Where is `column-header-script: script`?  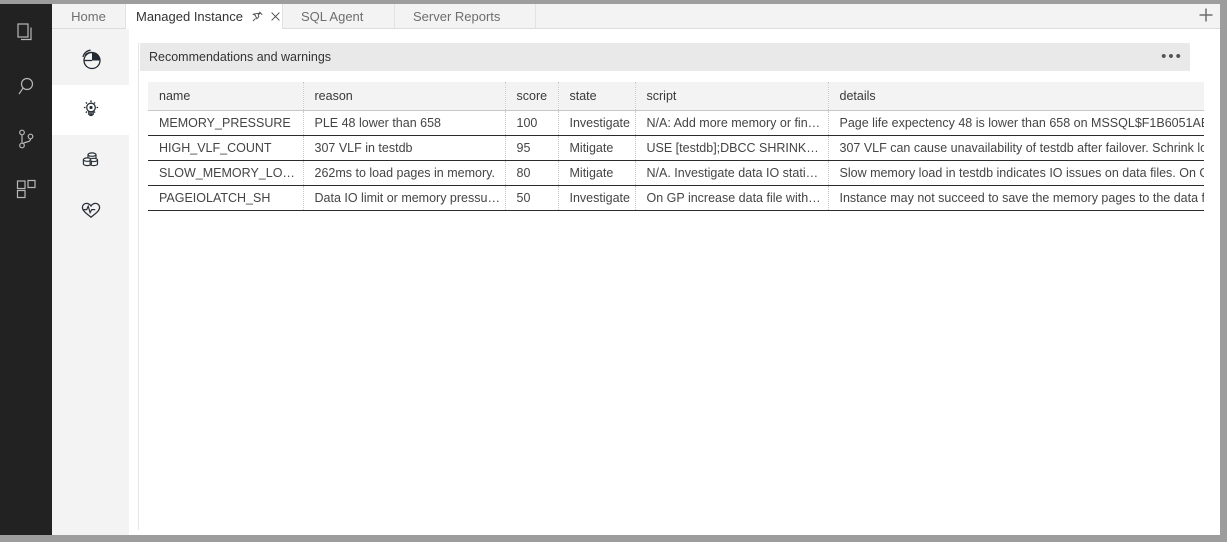 column-header-script: script is located at coordinates (732, 96).